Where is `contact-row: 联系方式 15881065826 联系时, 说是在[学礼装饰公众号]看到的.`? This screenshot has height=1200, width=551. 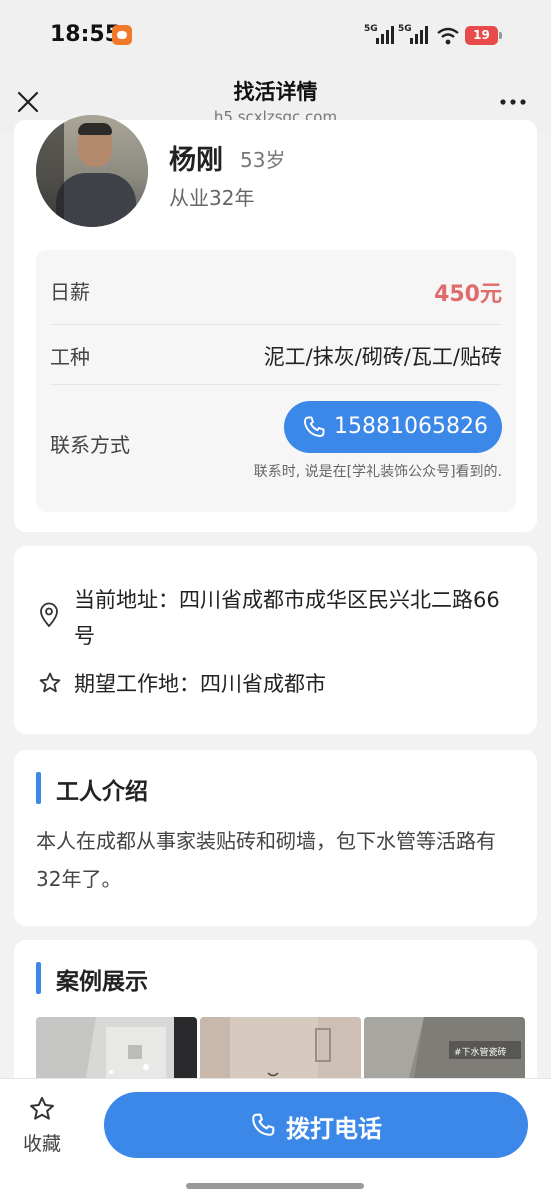
contact-row: 联系方式 15881065826 联系时, 说是在[学礼装饰公众号]看到的. is located at coordinates (276, 448).